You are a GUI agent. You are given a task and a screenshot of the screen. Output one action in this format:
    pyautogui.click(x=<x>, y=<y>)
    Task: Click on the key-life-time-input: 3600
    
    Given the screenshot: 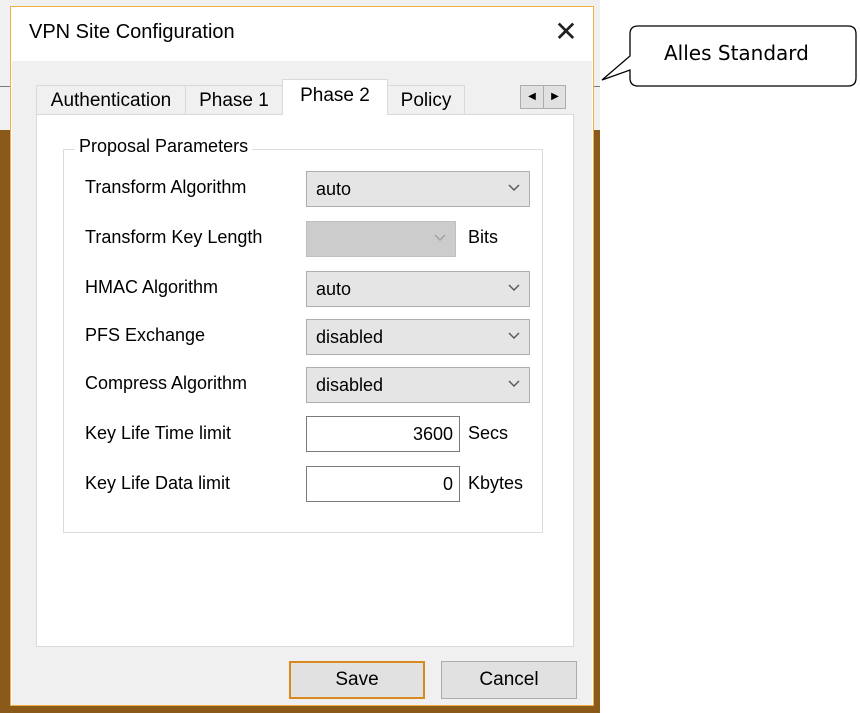 What is the action you would take?
    pyautogui.click(x=383, y=434)
    